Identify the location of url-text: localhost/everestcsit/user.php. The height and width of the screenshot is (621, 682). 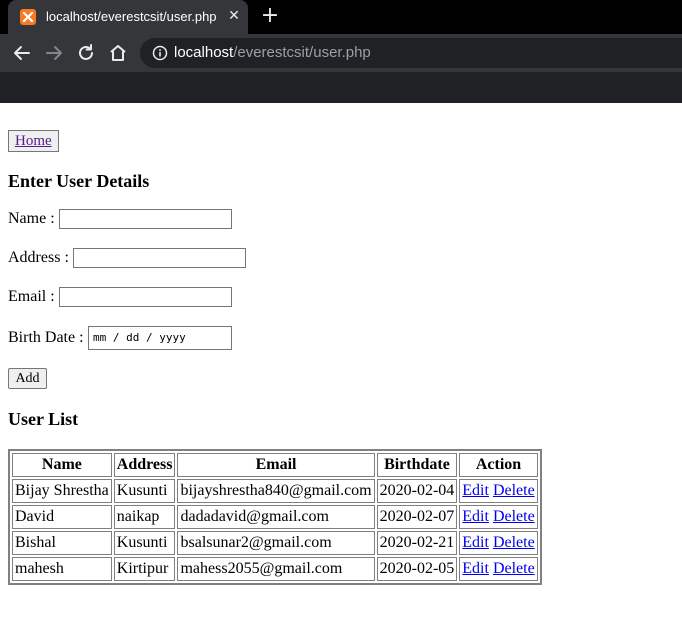
(272, 52).